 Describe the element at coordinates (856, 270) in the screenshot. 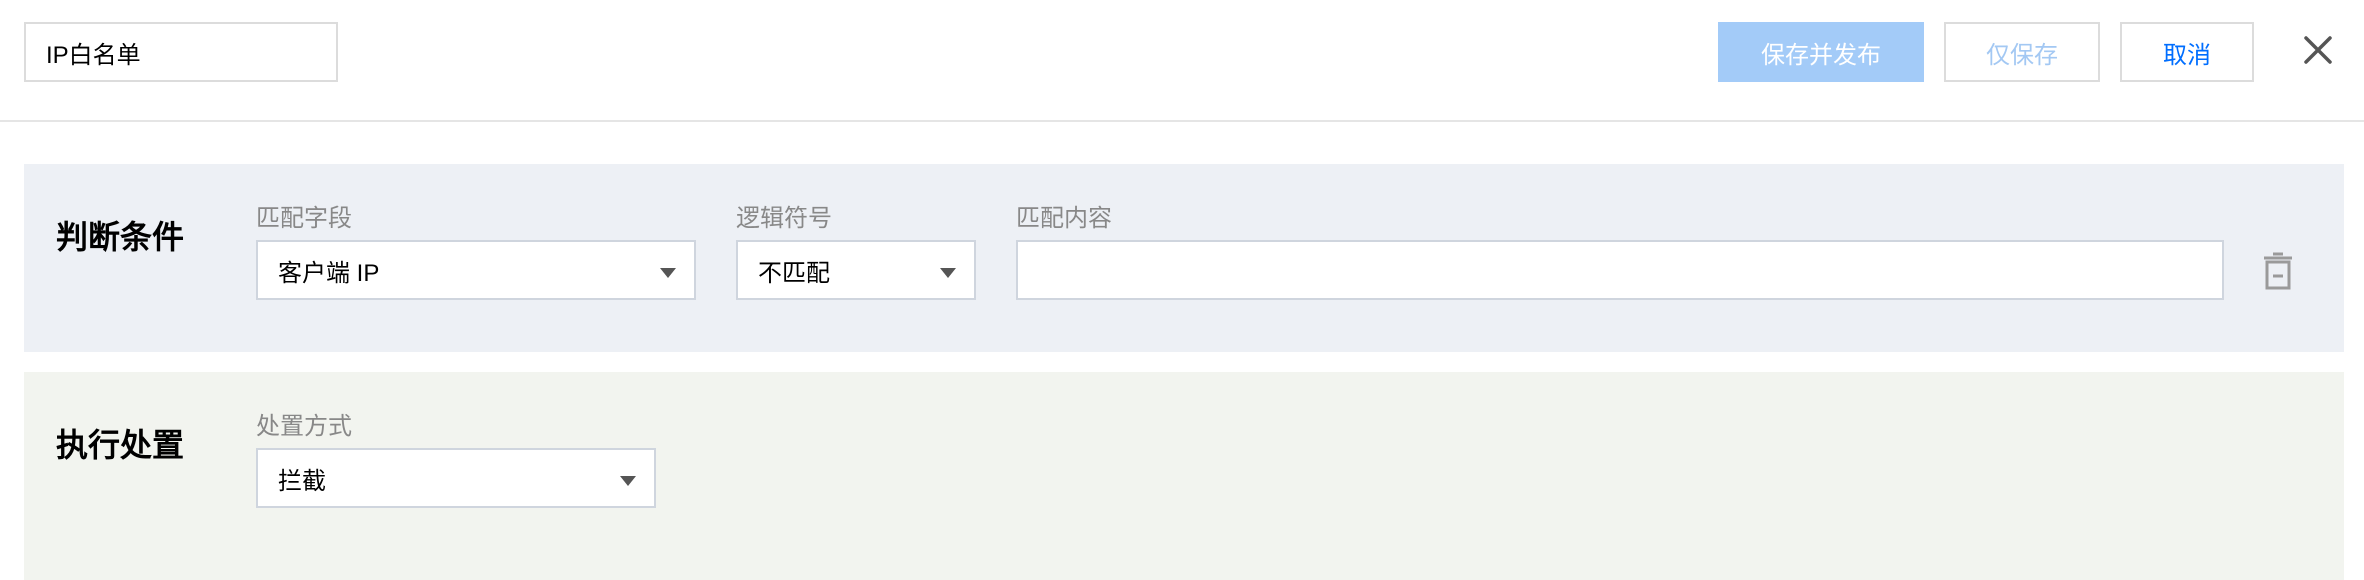

I see `operator-select: 不匹配` at that location.